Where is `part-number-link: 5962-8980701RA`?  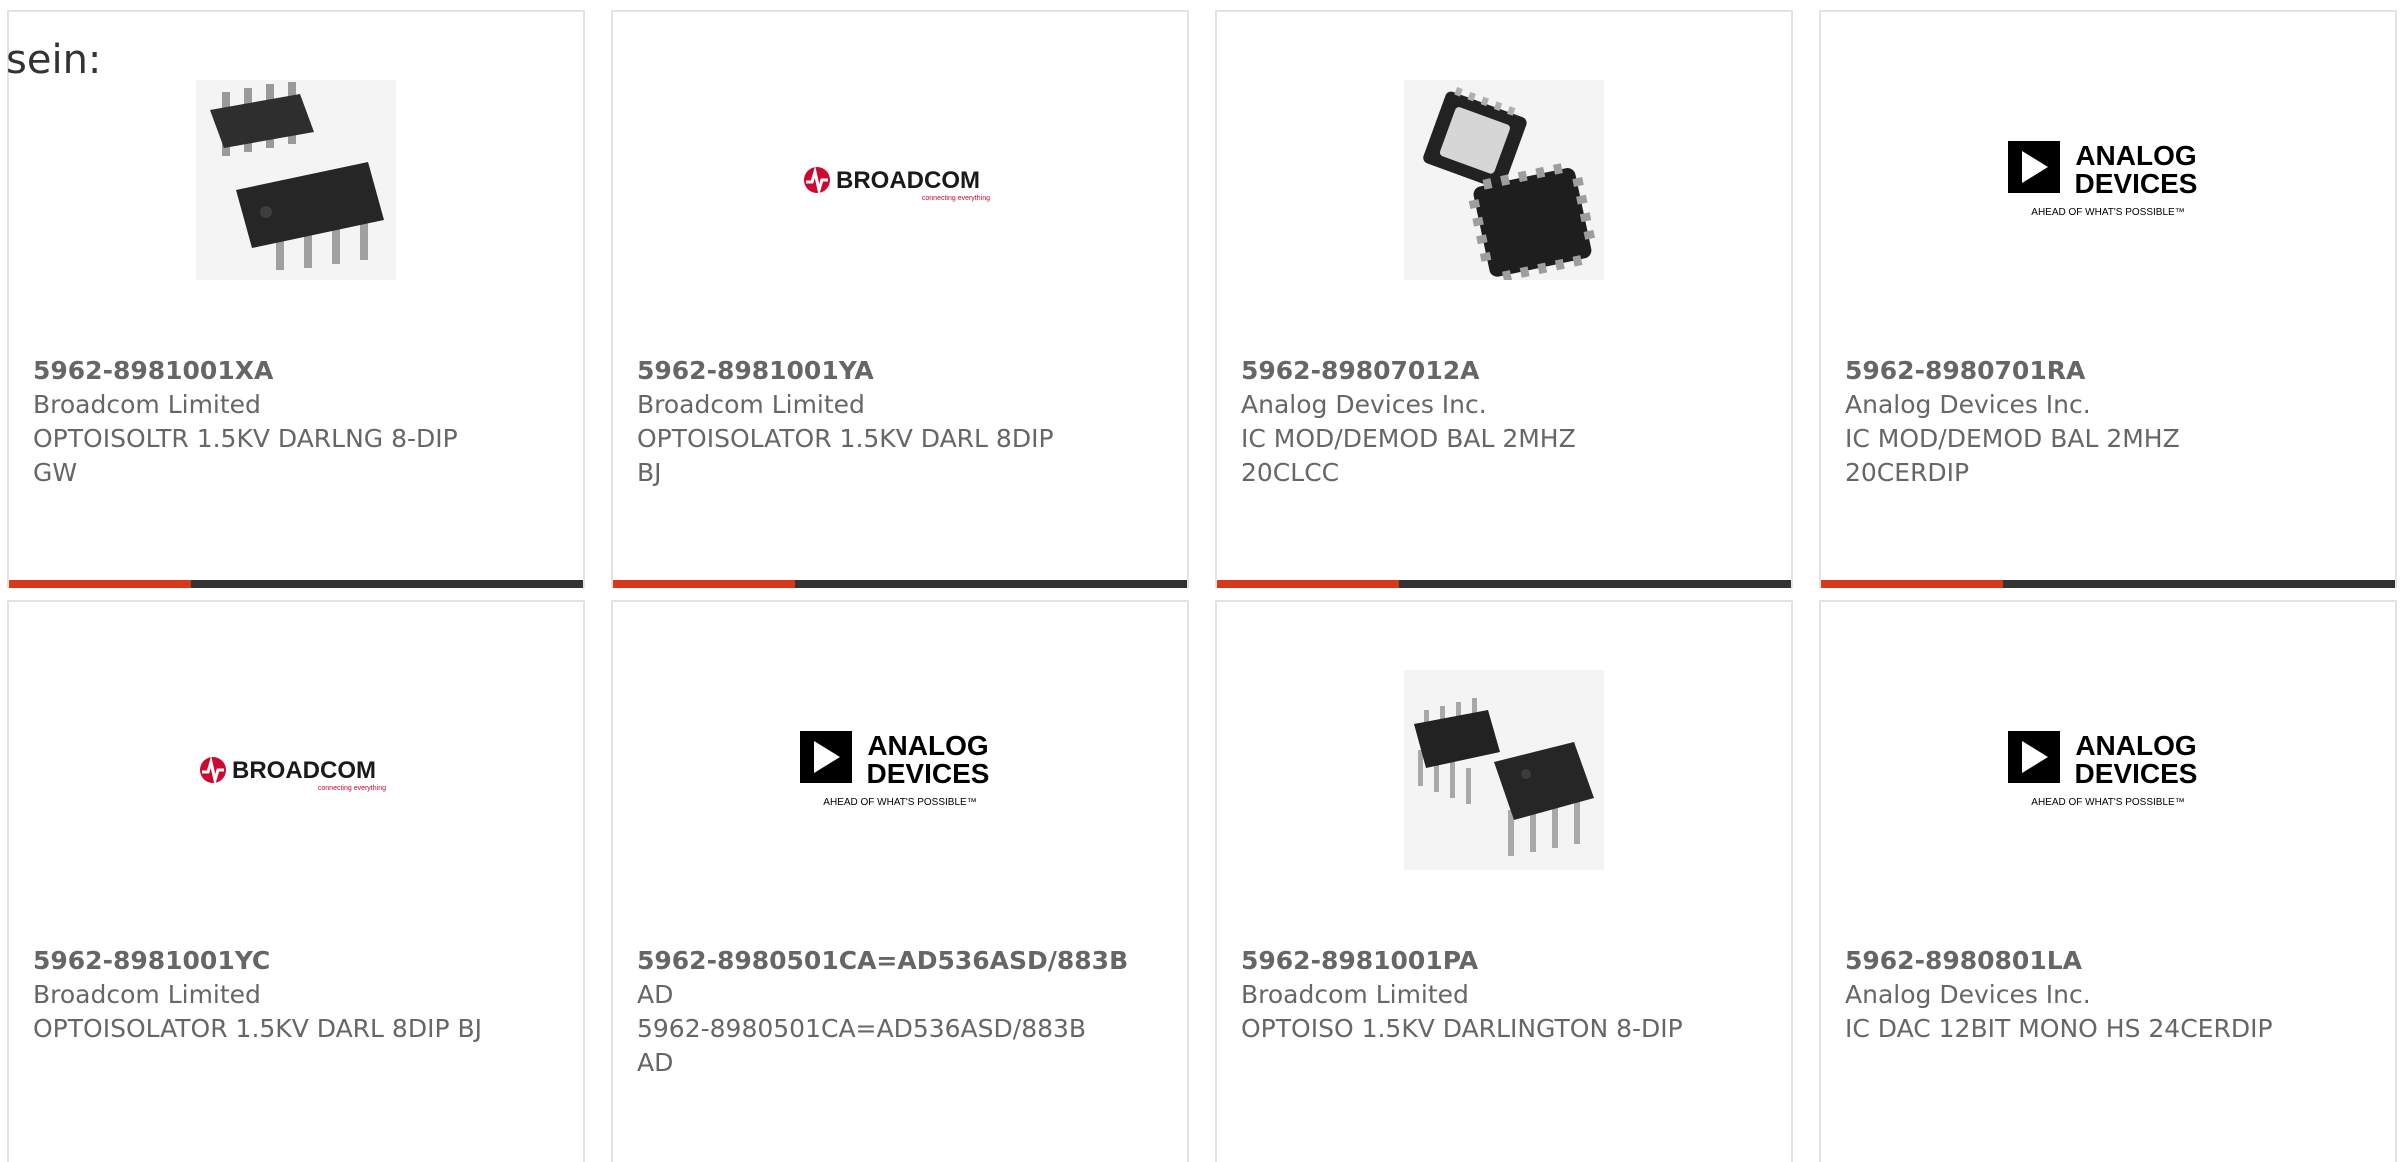
part-number-link: 5962-8980701RA is located at coordinates (2110, 371).